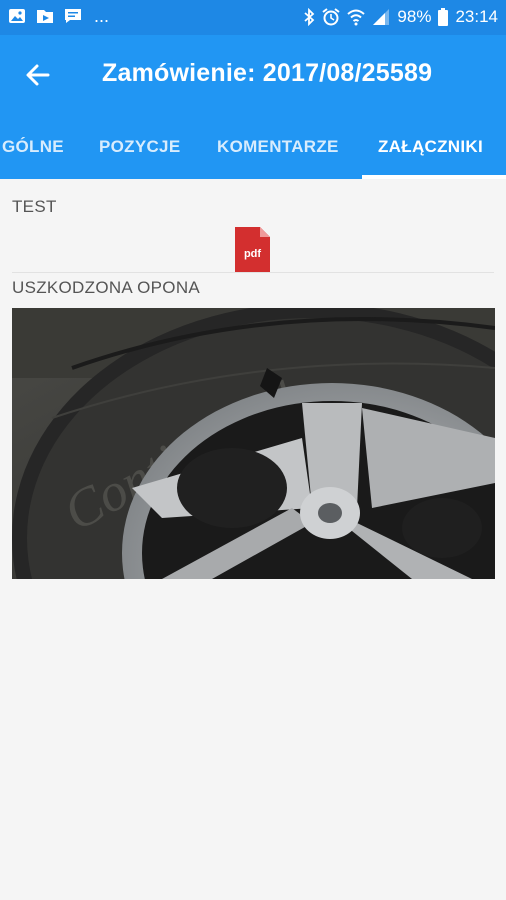  Describe the element at coordinates (33, 147) in the screenshot. I see `tab-ogolne: GÓLNE` at that location.